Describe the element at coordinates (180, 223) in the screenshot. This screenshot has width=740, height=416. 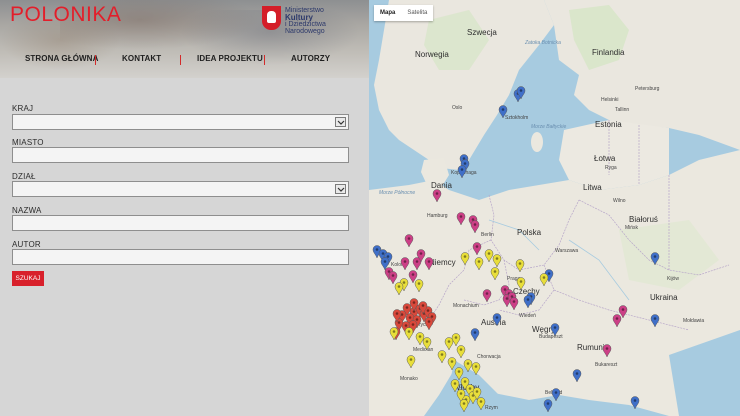
I see `name-input` at that location.